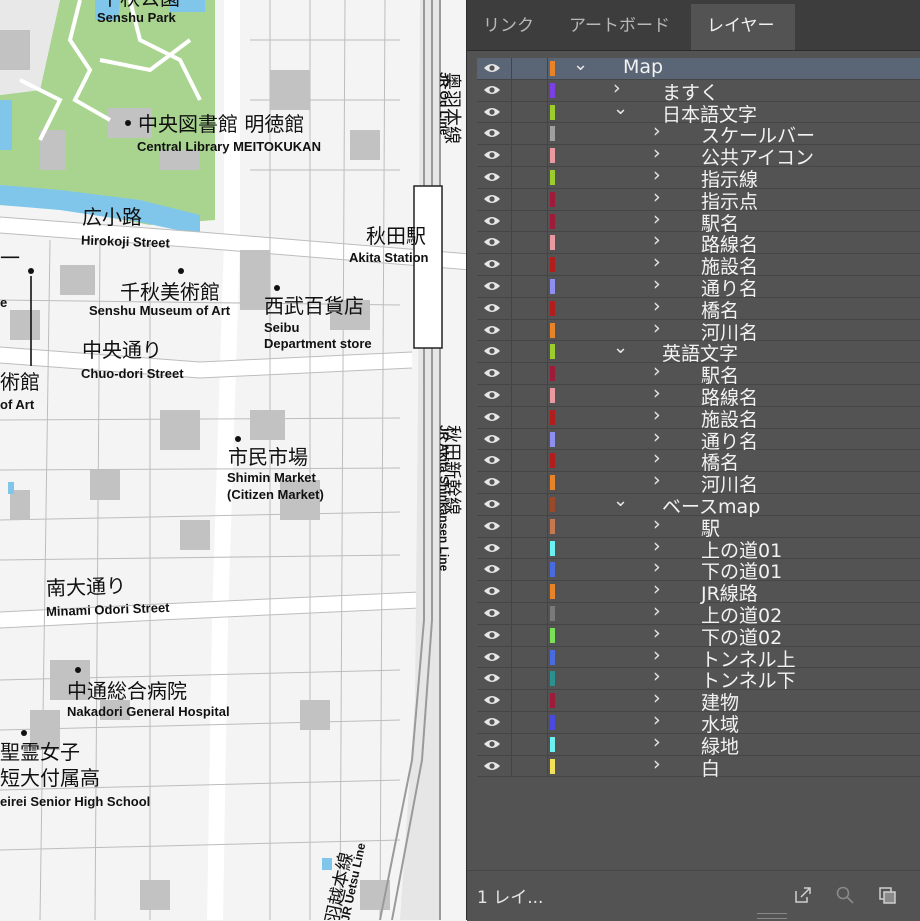  Describe the element at coordinates (698, 177) in the screenshot. I see `layer-row: › 指示線` at that location.